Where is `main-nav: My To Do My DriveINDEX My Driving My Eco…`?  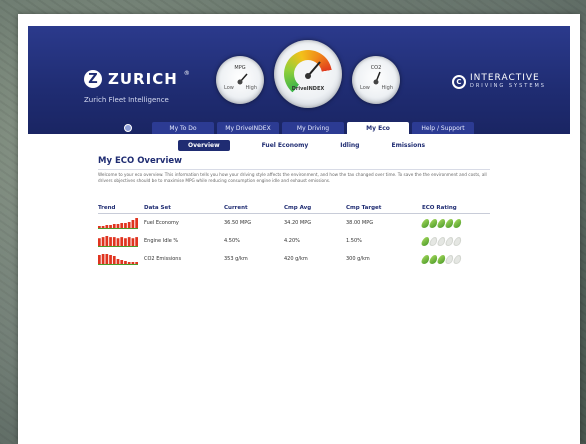 main-nav: My To Do My DriveINDEX My Driving My Eco… is located at coordinates (299, 128).